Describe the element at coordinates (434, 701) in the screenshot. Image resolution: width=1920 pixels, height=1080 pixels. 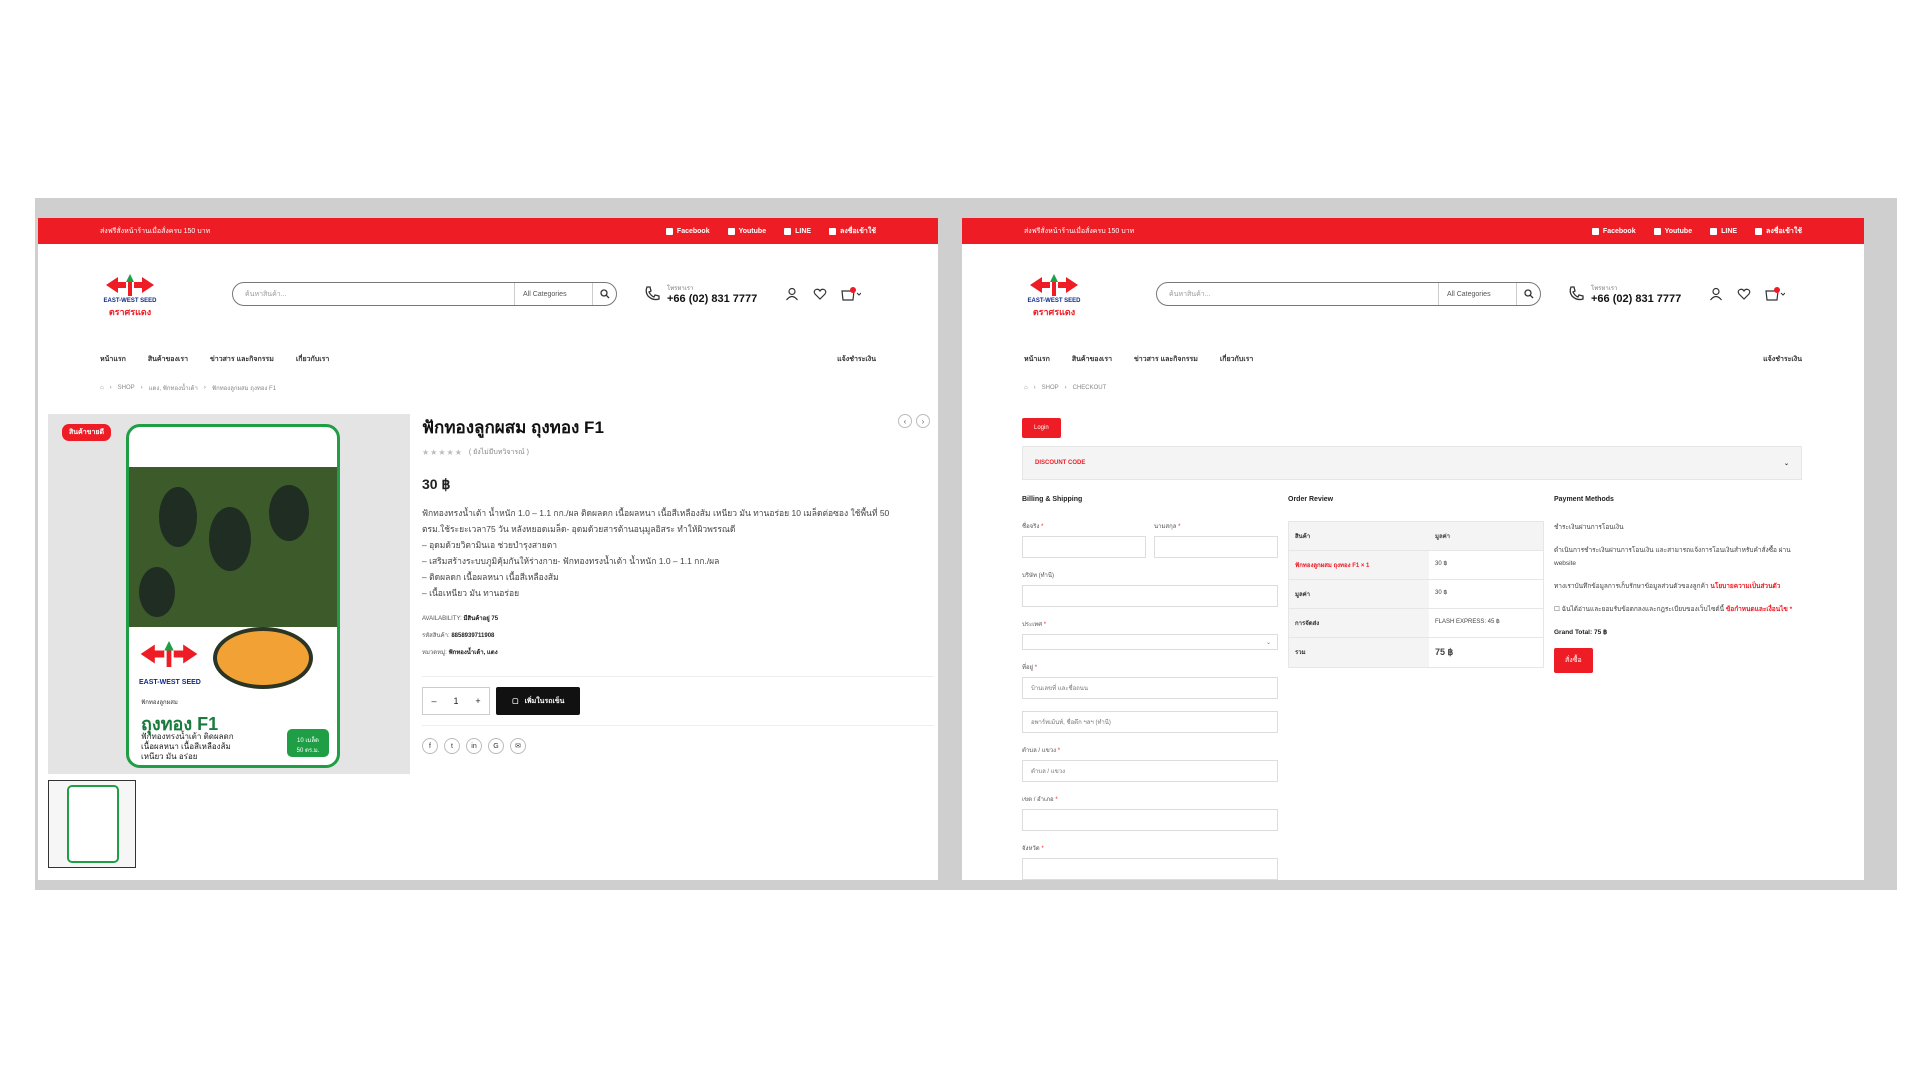
I see `qty-decrease-button: –` at that location.